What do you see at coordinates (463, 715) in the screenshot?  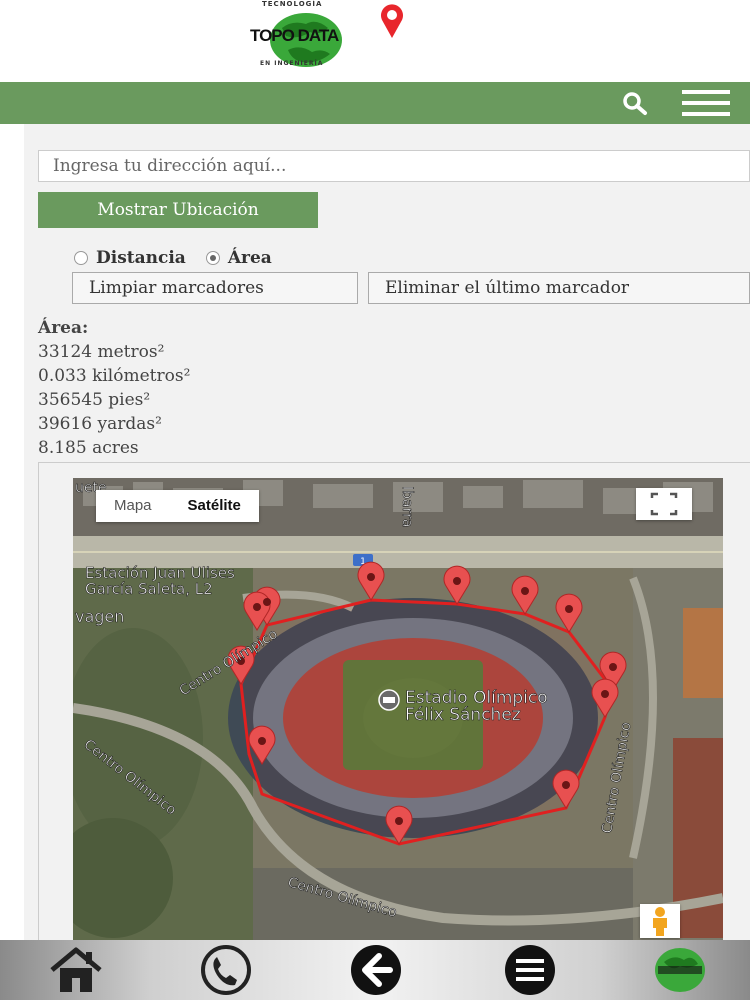 I see `map-label-stadium-2: Félix Sánchez` at bounding box center [463, 715].